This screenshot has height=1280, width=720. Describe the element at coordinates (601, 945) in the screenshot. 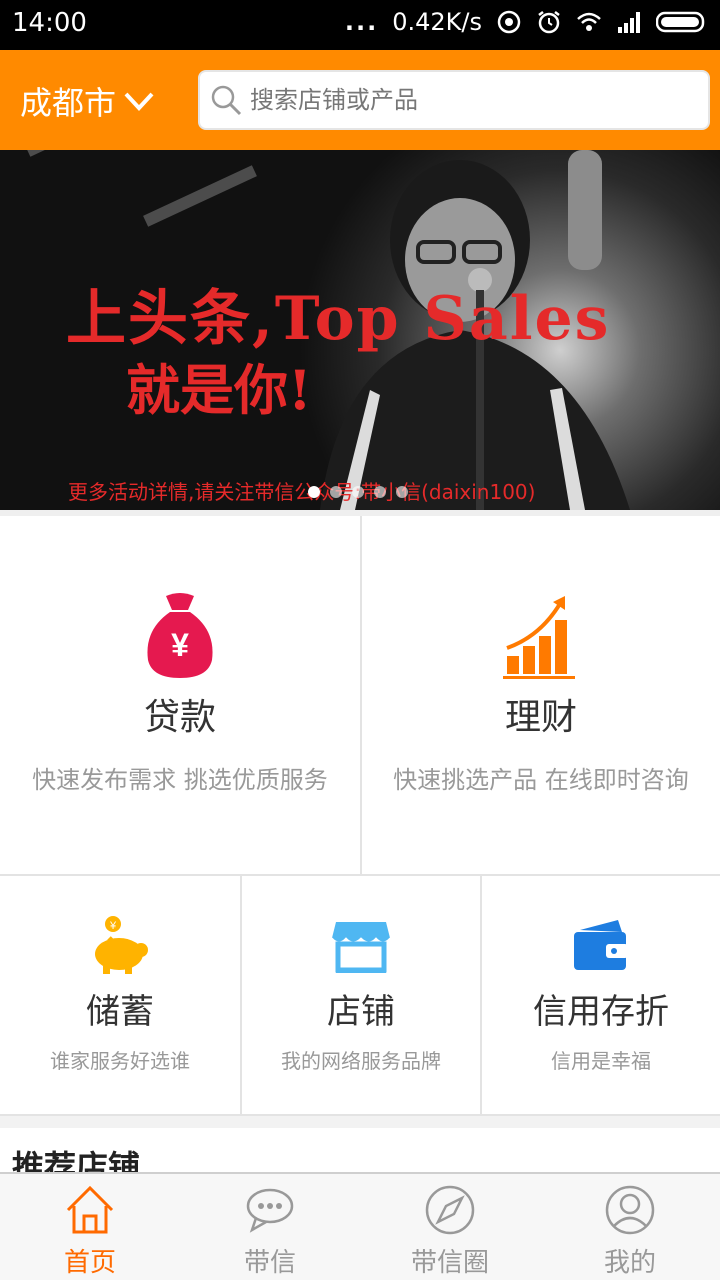

I see `wallet-icon` at that location.